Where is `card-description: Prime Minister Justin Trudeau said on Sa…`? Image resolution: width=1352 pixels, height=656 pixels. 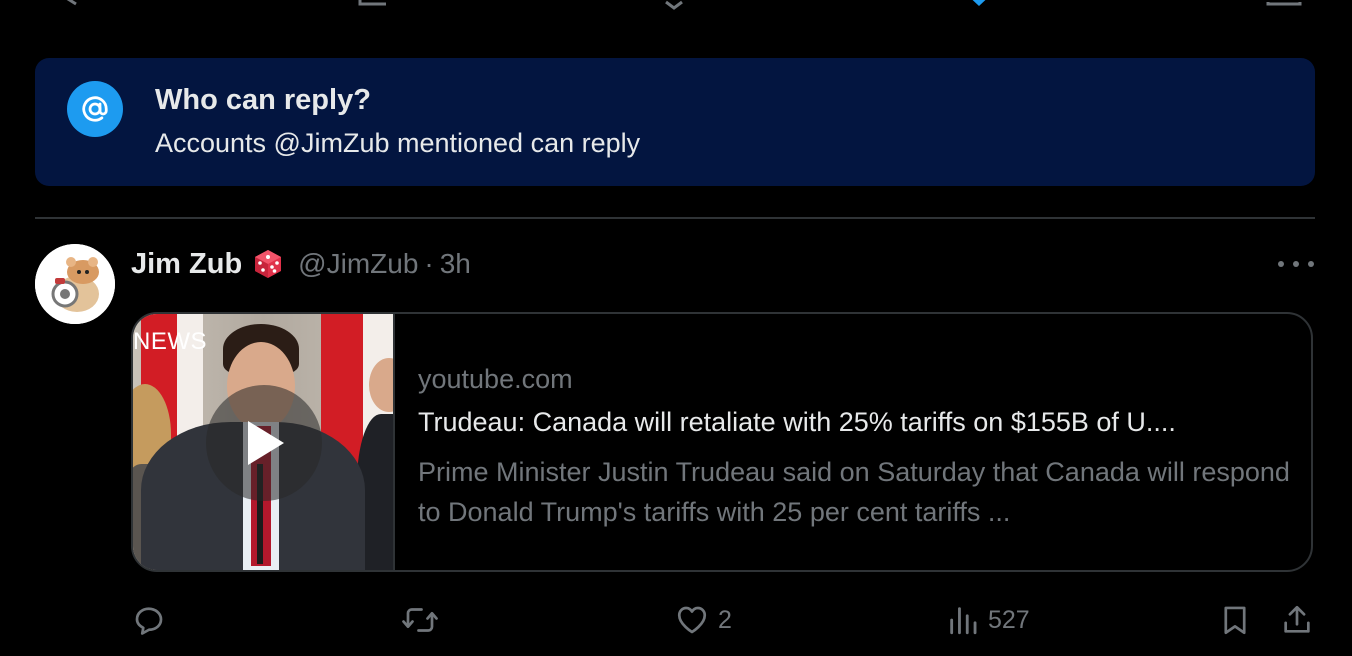
card-description: Prime Minister Justin Trudeau said on Sa… is located at coordinates (854, 492).